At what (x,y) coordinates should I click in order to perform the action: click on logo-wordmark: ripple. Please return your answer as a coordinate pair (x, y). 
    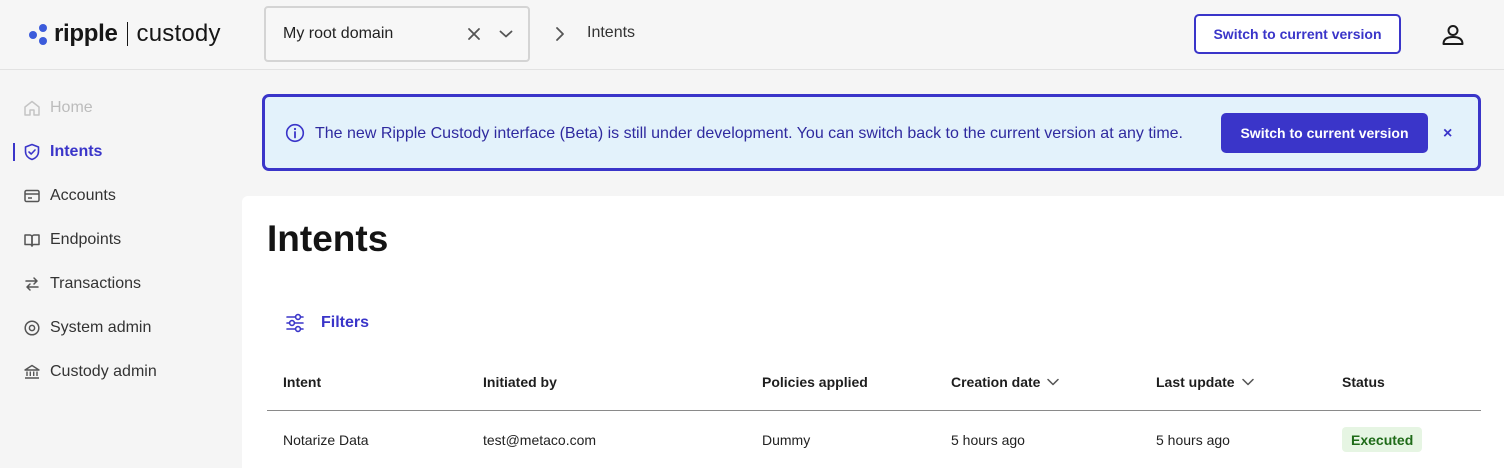
    Looking at the image, I should click on (86, 33).